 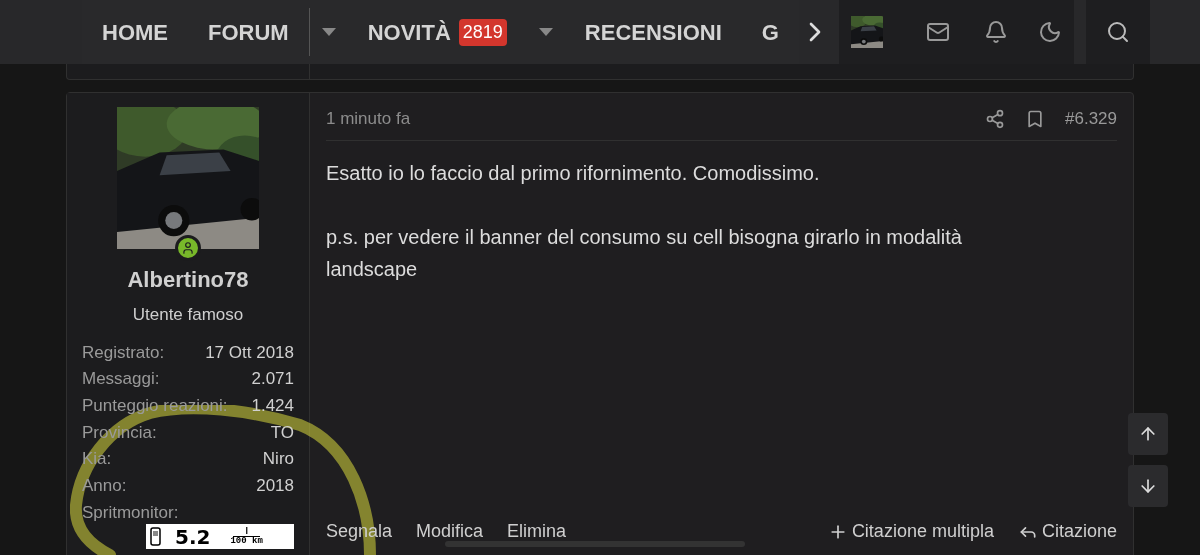 I want to click on nav-link: NOVITÀ 2819, so click(x=437, y=32).